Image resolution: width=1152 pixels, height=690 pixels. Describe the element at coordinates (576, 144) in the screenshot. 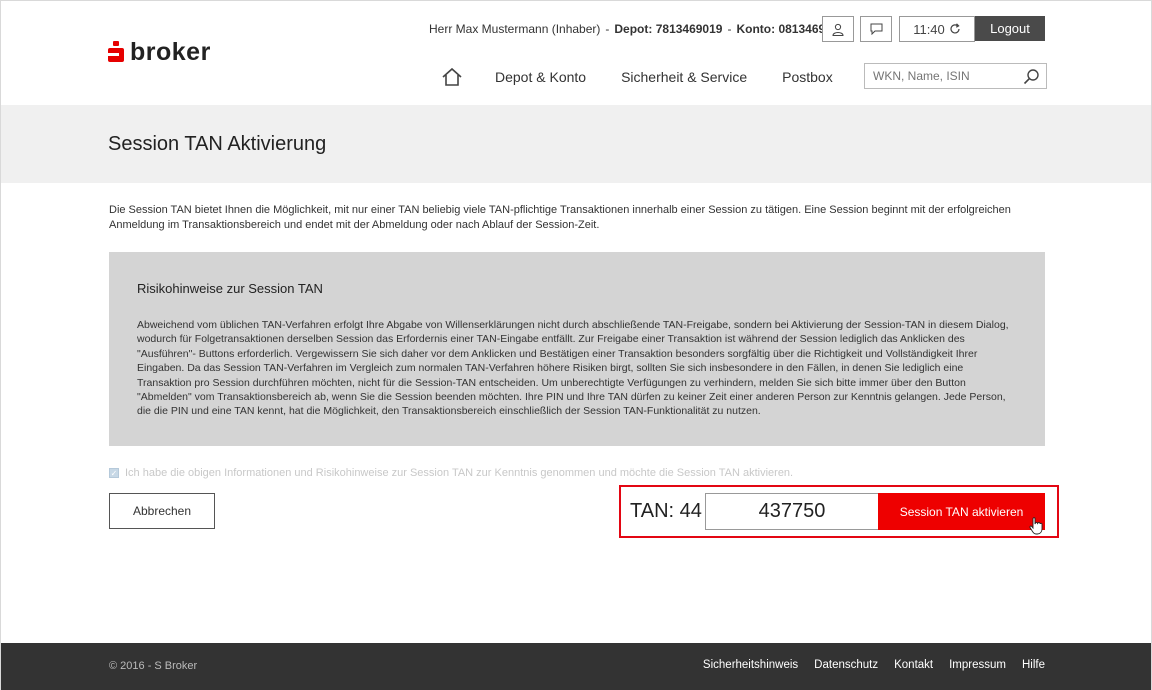

I see `title-bar: Session TAN Aktivierung` at that location.